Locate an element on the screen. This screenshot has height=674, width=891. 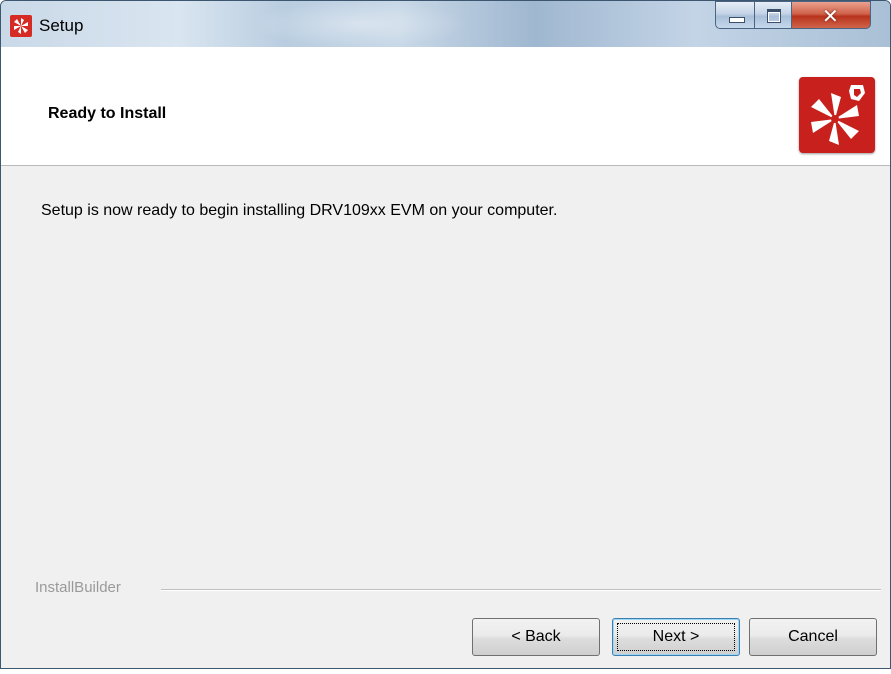
close-icon: ✕ is located at coordinates (830, 16).